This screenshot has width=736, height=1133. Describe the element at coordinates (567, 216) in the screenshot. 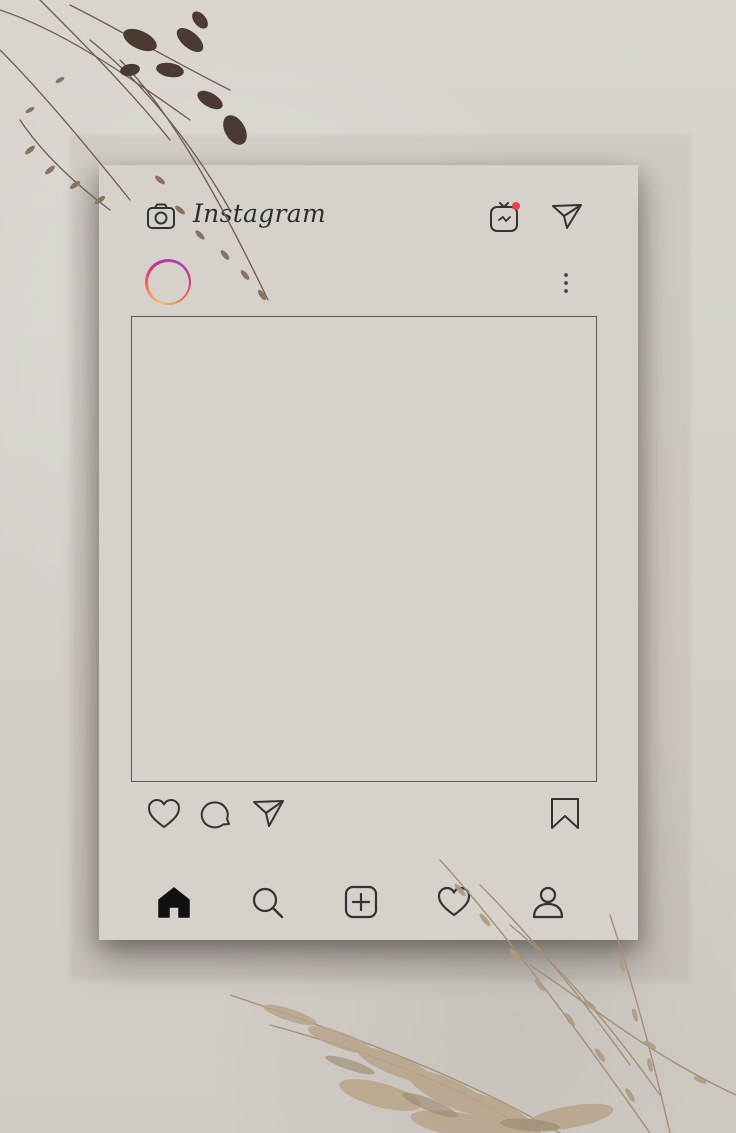

I see `direct-message-icon` at that location.